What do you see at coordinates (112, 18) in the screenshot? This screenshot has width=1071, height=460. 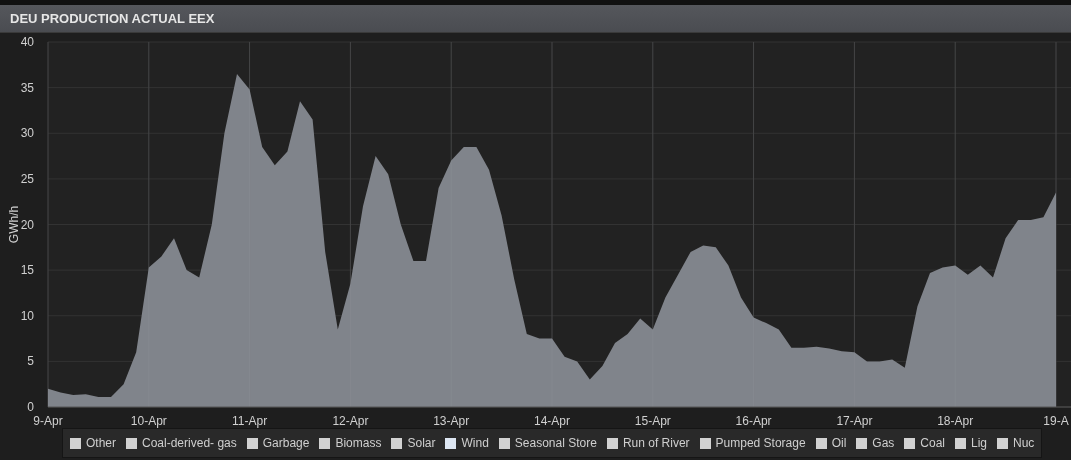 I see `panel-title: DEU PRODUCTION ACTUAL EEX` at bounding box center [112, 18].